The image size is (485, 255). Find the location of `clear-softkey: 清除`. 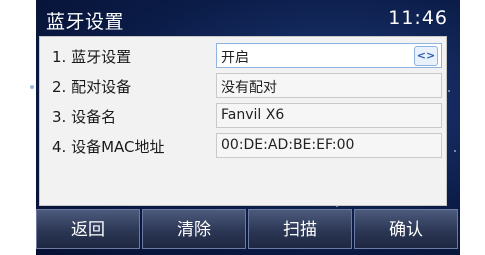

clear-softkey: 清除 is located at coordinates (194, 229).